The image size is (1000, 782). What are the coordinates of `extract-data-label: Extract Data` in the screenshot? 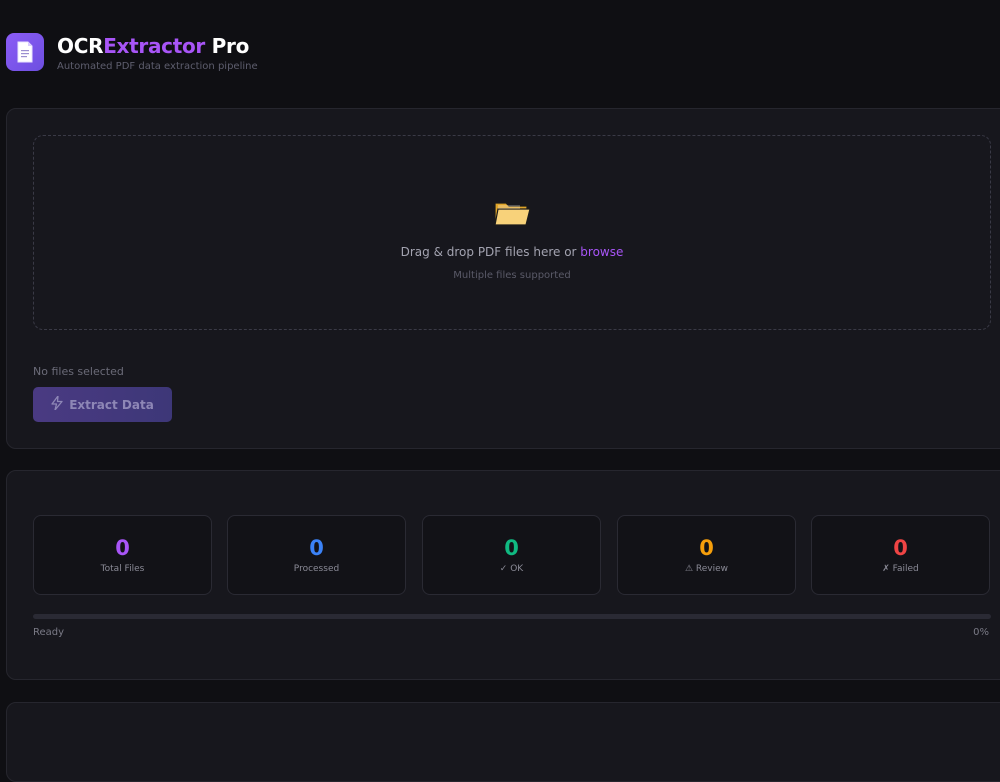 It's located at (111, 404).